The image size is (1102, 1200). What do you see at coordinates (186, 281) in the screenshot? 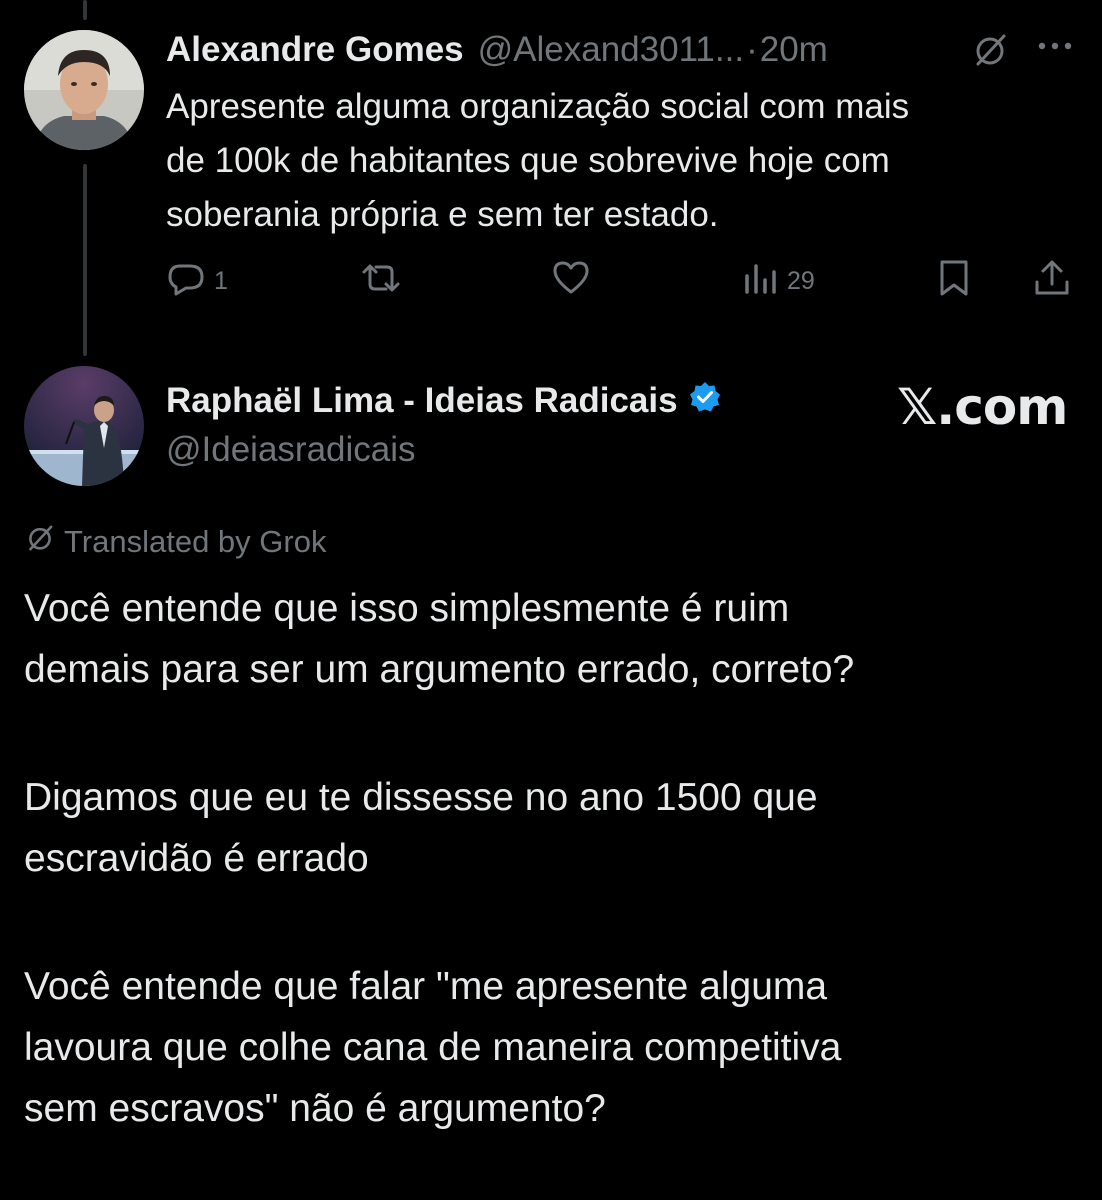
I see `reply-icon` at bounding box center [186, 281].